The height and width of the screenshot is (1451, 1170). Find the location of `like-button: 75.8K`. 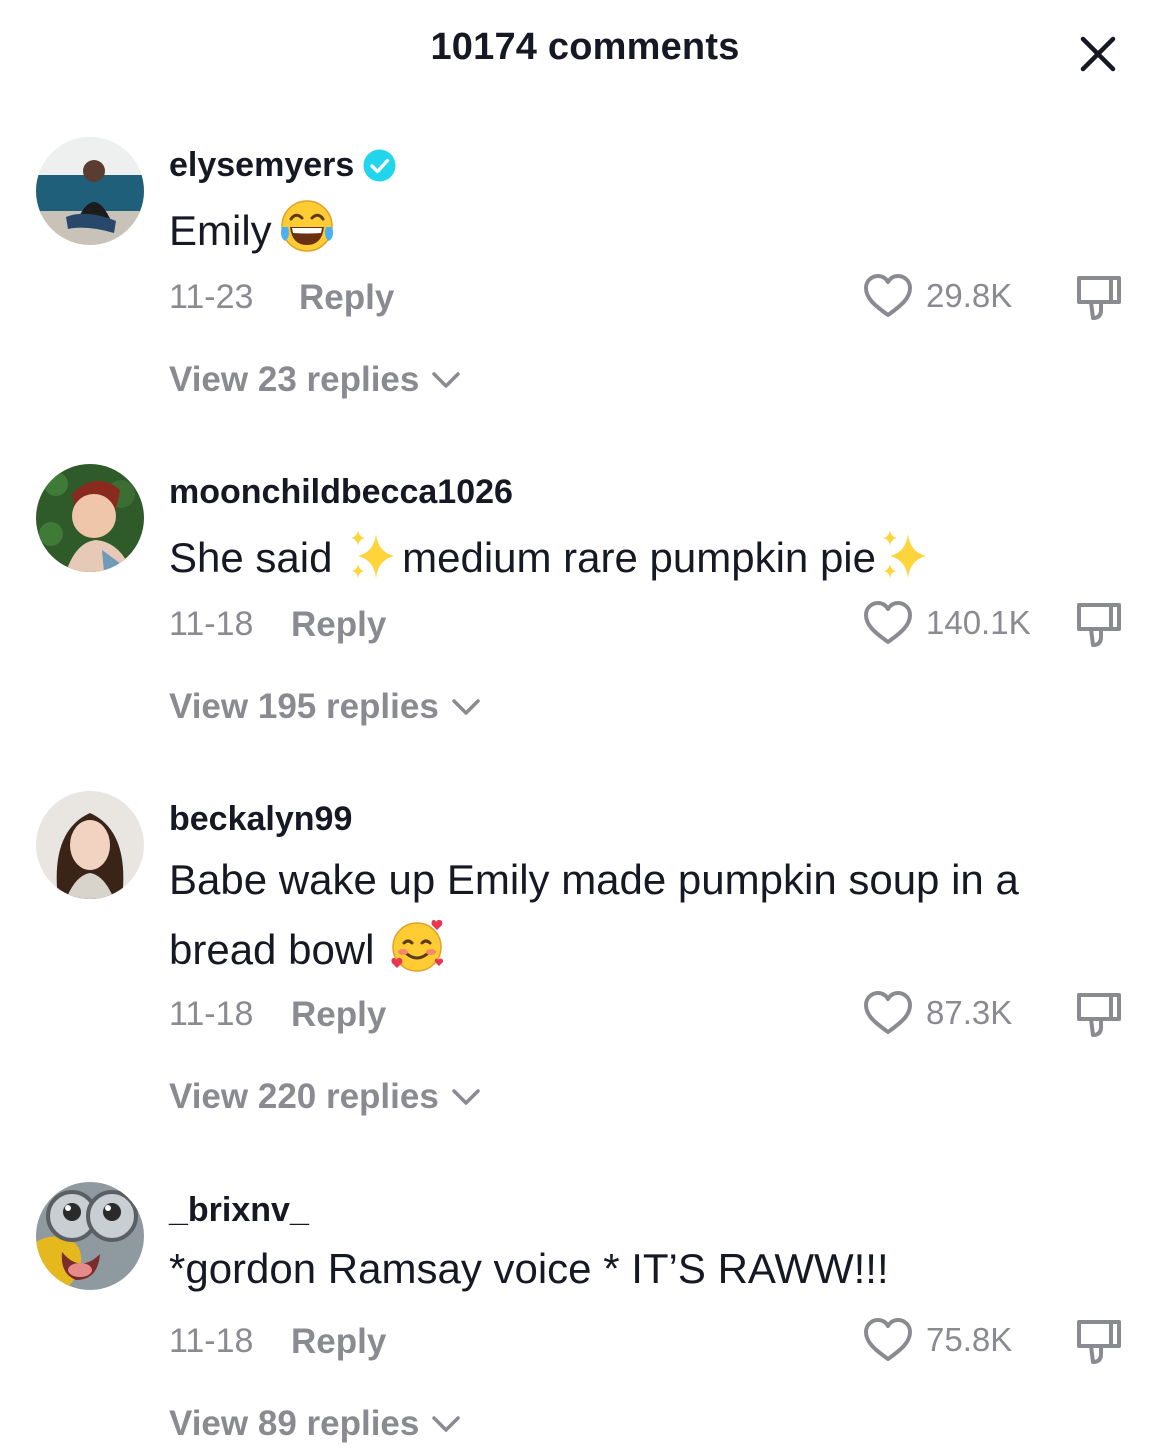

like-button: 75.8K is located at coordinates (937, 1340).